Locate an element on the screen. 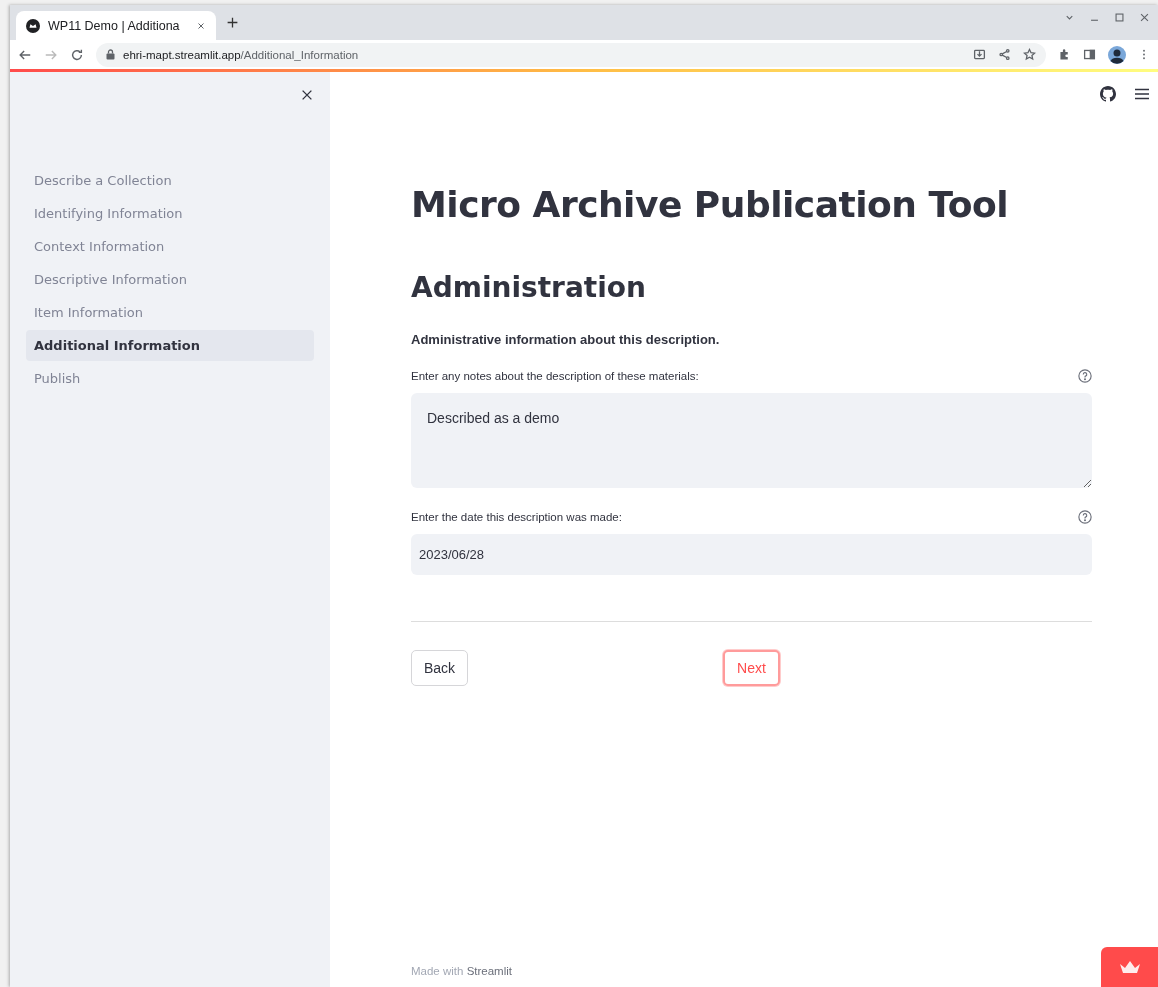 The height and width of the screenshot is (987, 1158). github-icon is located at coordinates (1108, 94).